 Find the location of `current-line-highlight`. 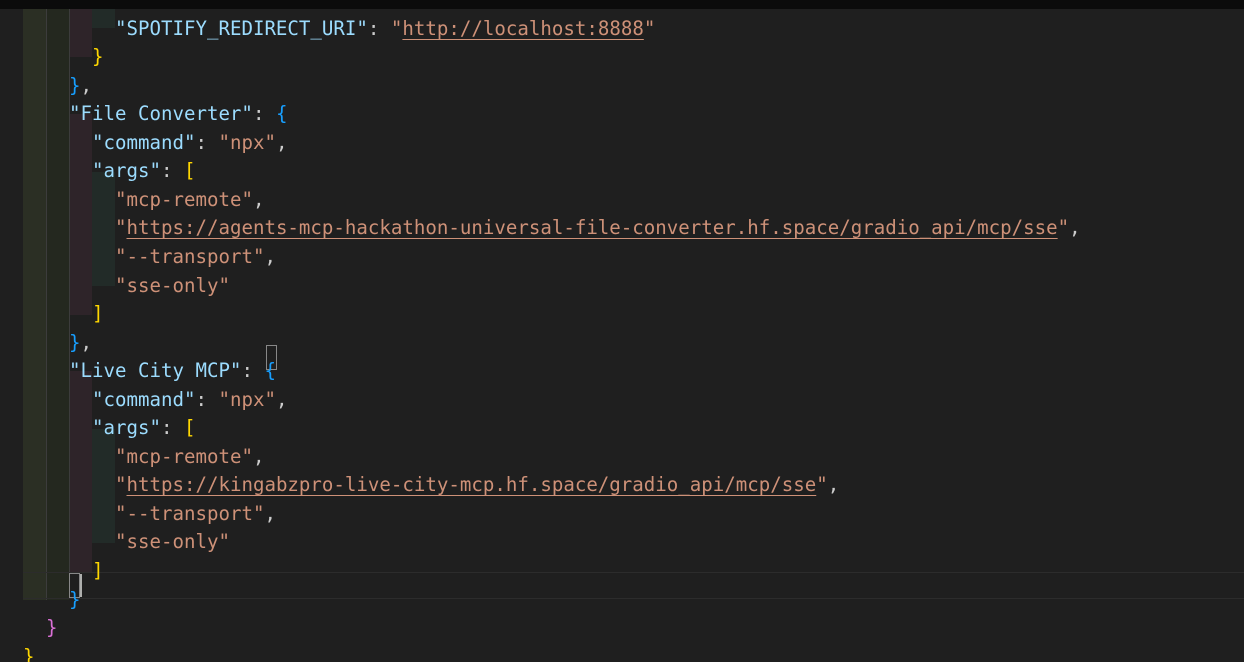

current-line-highlight is located at coordinates (633, 585).